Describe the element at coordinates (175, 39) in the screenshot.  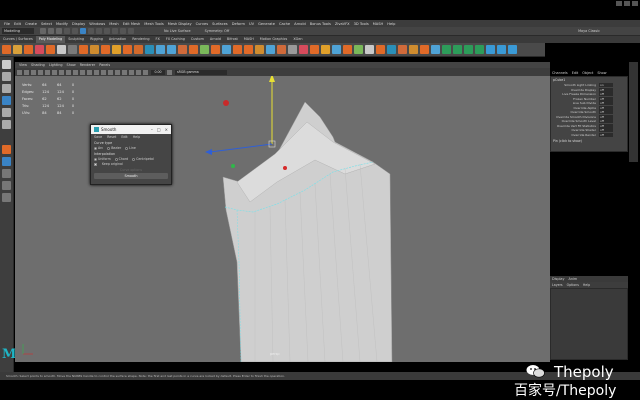
I see `shelf-tab-fx-caching: FX Caching` at that location.